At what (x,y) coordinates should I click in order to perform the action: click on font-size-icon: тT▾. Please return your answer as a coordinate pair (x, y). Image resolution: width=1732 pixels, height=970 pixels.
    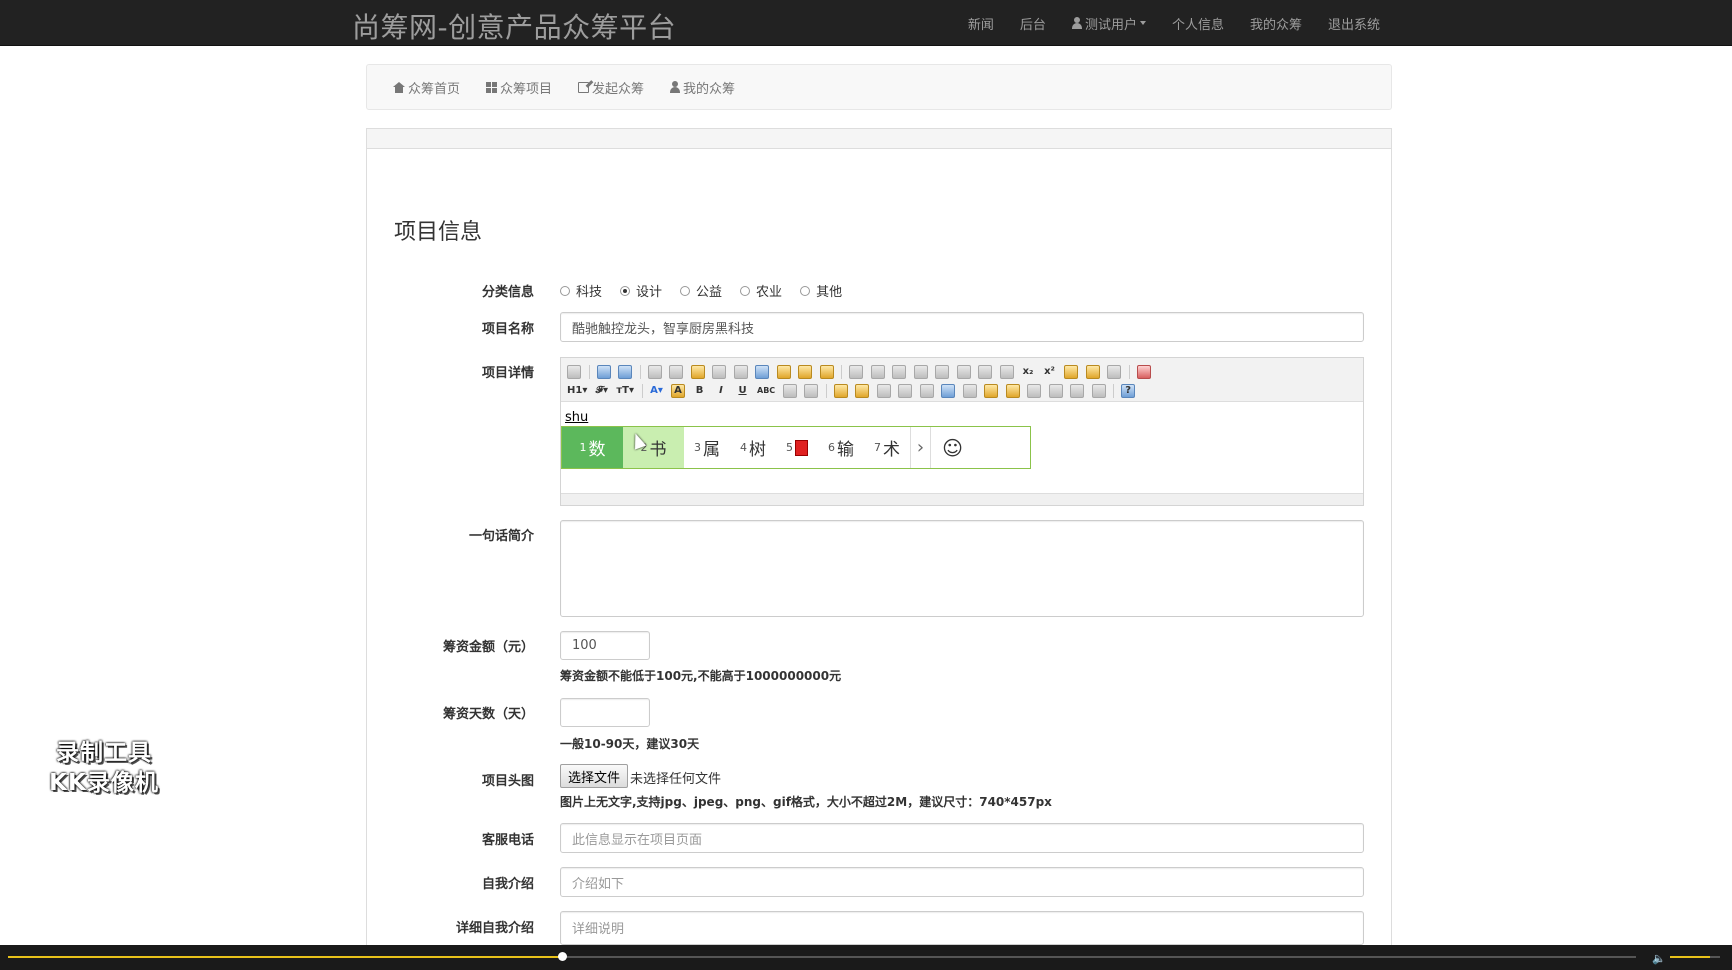
    Looking at the image, I should click on (625, 391).